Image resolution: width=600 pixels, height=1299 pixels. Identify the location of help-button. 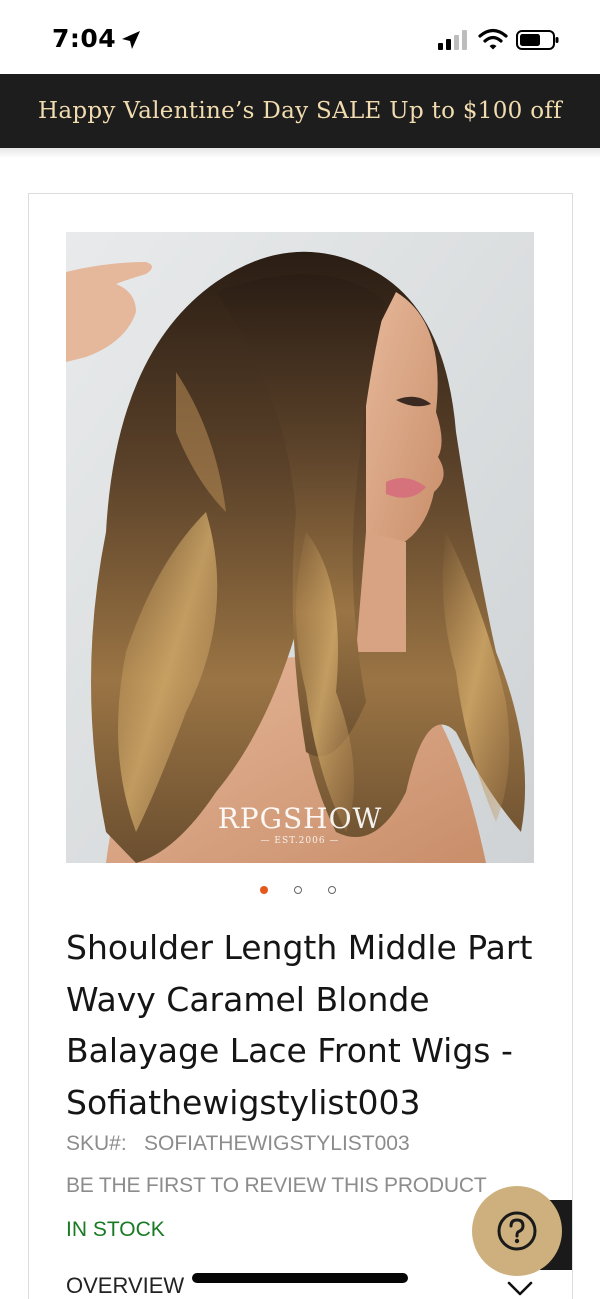
(517, 1231).